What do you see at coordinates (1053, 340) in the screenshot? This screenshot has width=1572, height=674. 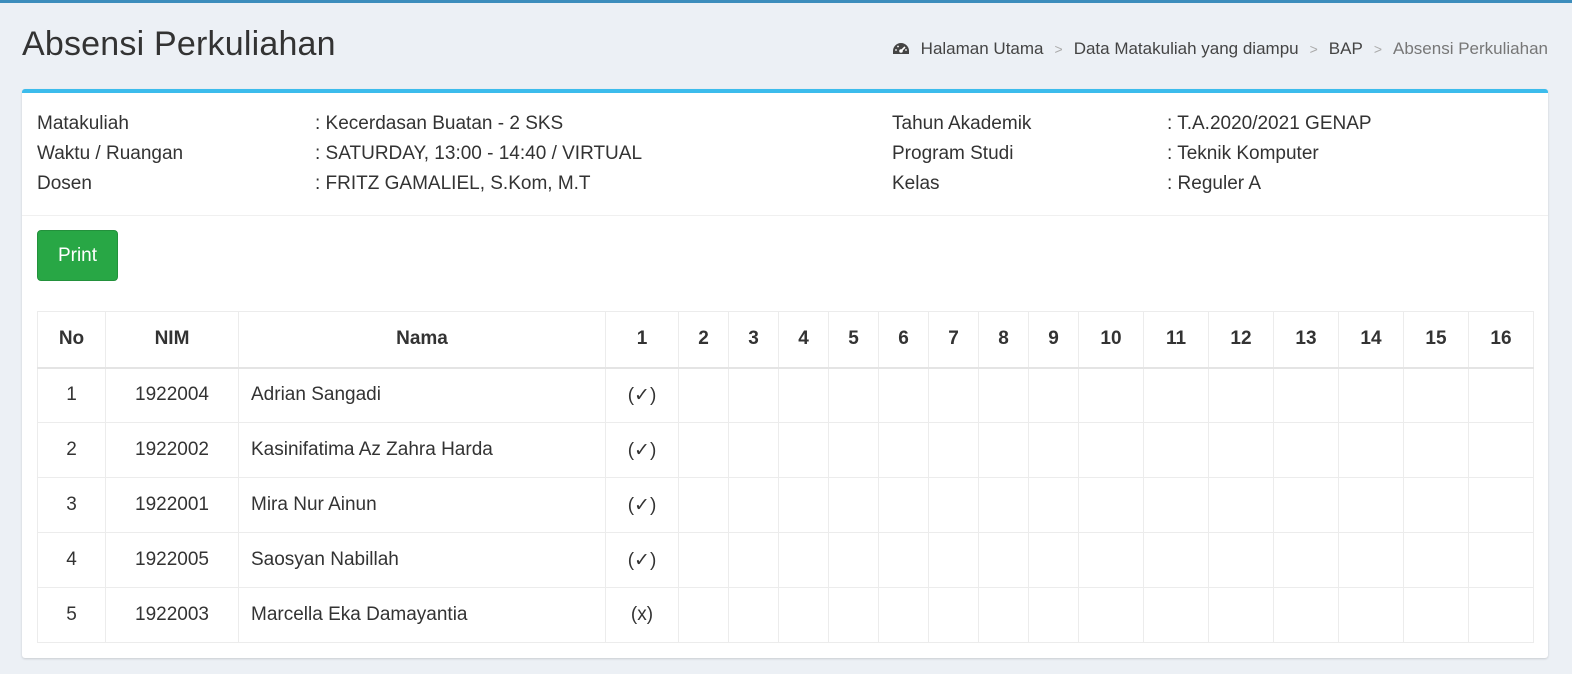 I see `column-header: 9` at bounding box center [1053, 340].